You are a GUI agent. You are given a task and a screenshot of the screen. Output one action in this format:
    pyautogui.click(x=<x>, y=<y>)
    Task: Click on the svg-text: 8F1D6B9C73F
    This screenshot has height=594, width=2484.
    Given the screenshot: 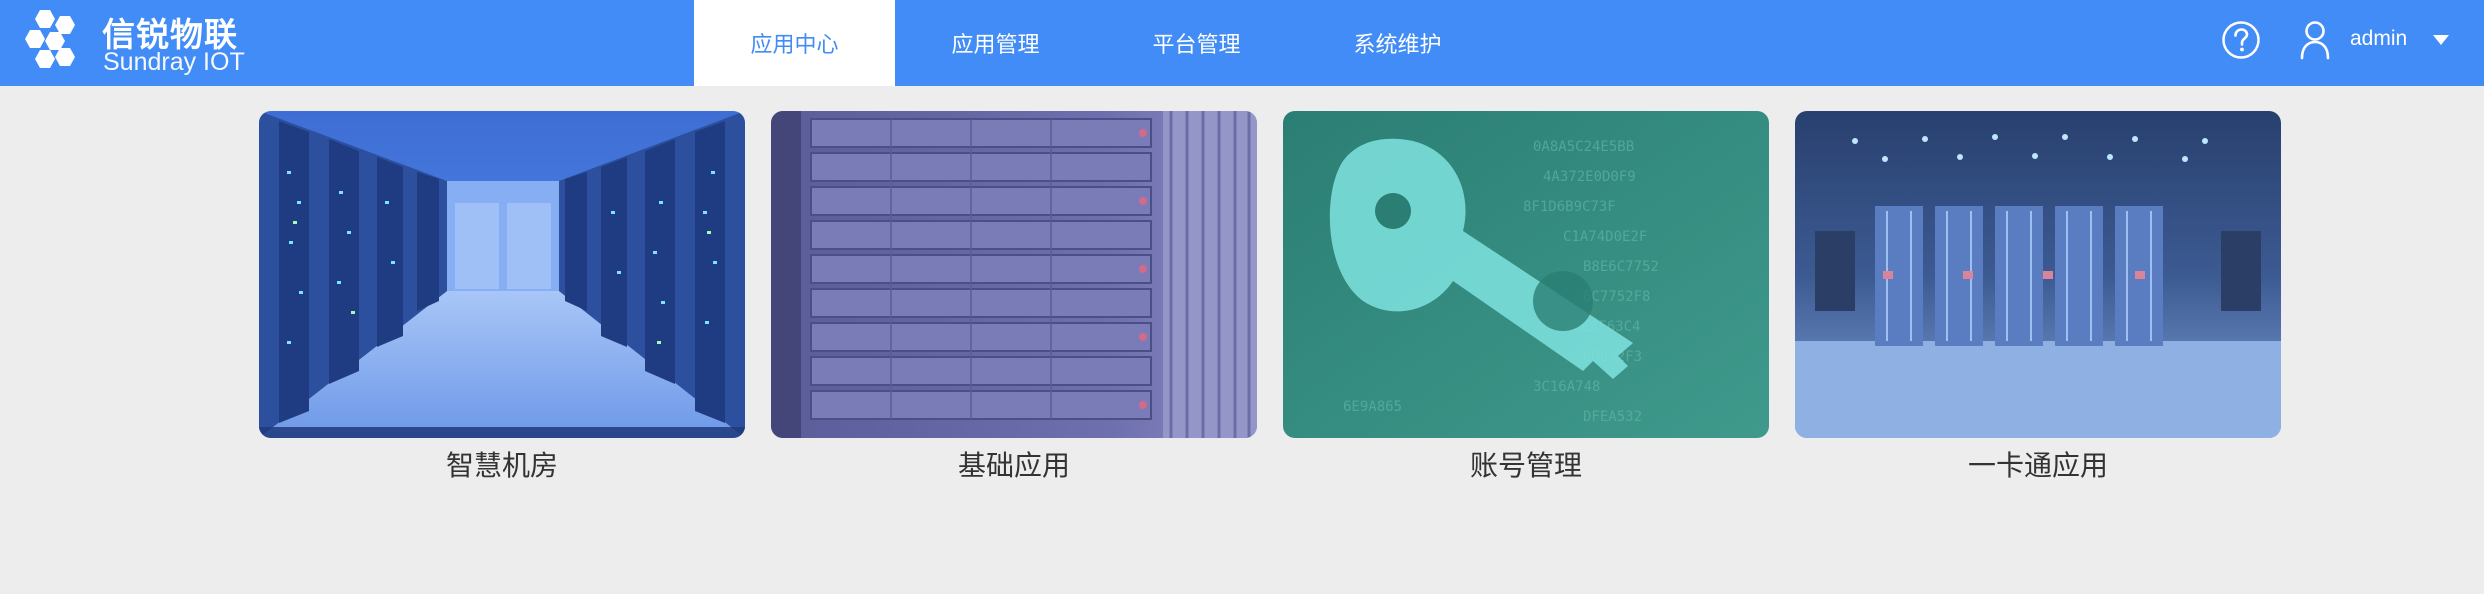 What is the action you would take?
    pyautogui.click(x=1569, y=207)
    